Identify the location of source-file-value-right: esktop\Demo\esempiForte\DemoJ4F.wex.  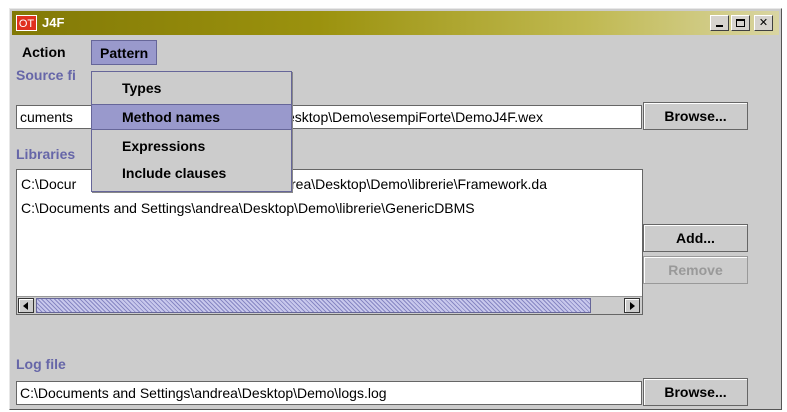
(415, 117).